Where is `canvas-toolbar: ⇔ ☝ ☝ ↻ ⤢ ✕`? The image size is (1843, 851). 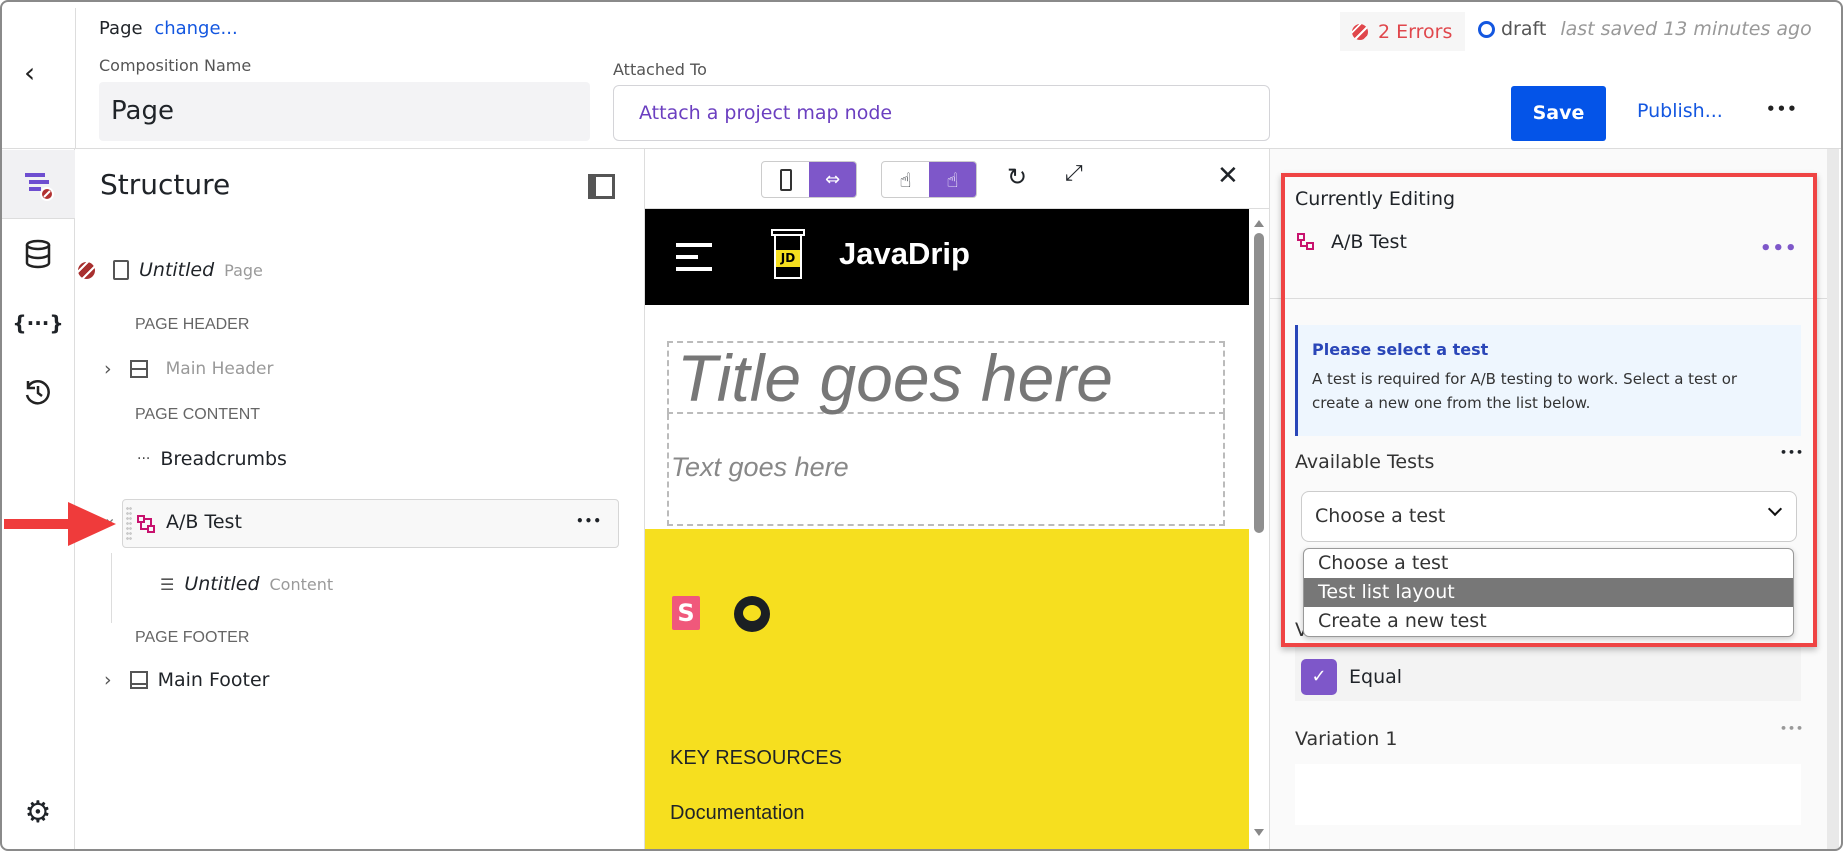 canvas-toolbar: ⇔ ☝ ☝ ↻ ⤢ ✕ is located at coordinates (957, 179).